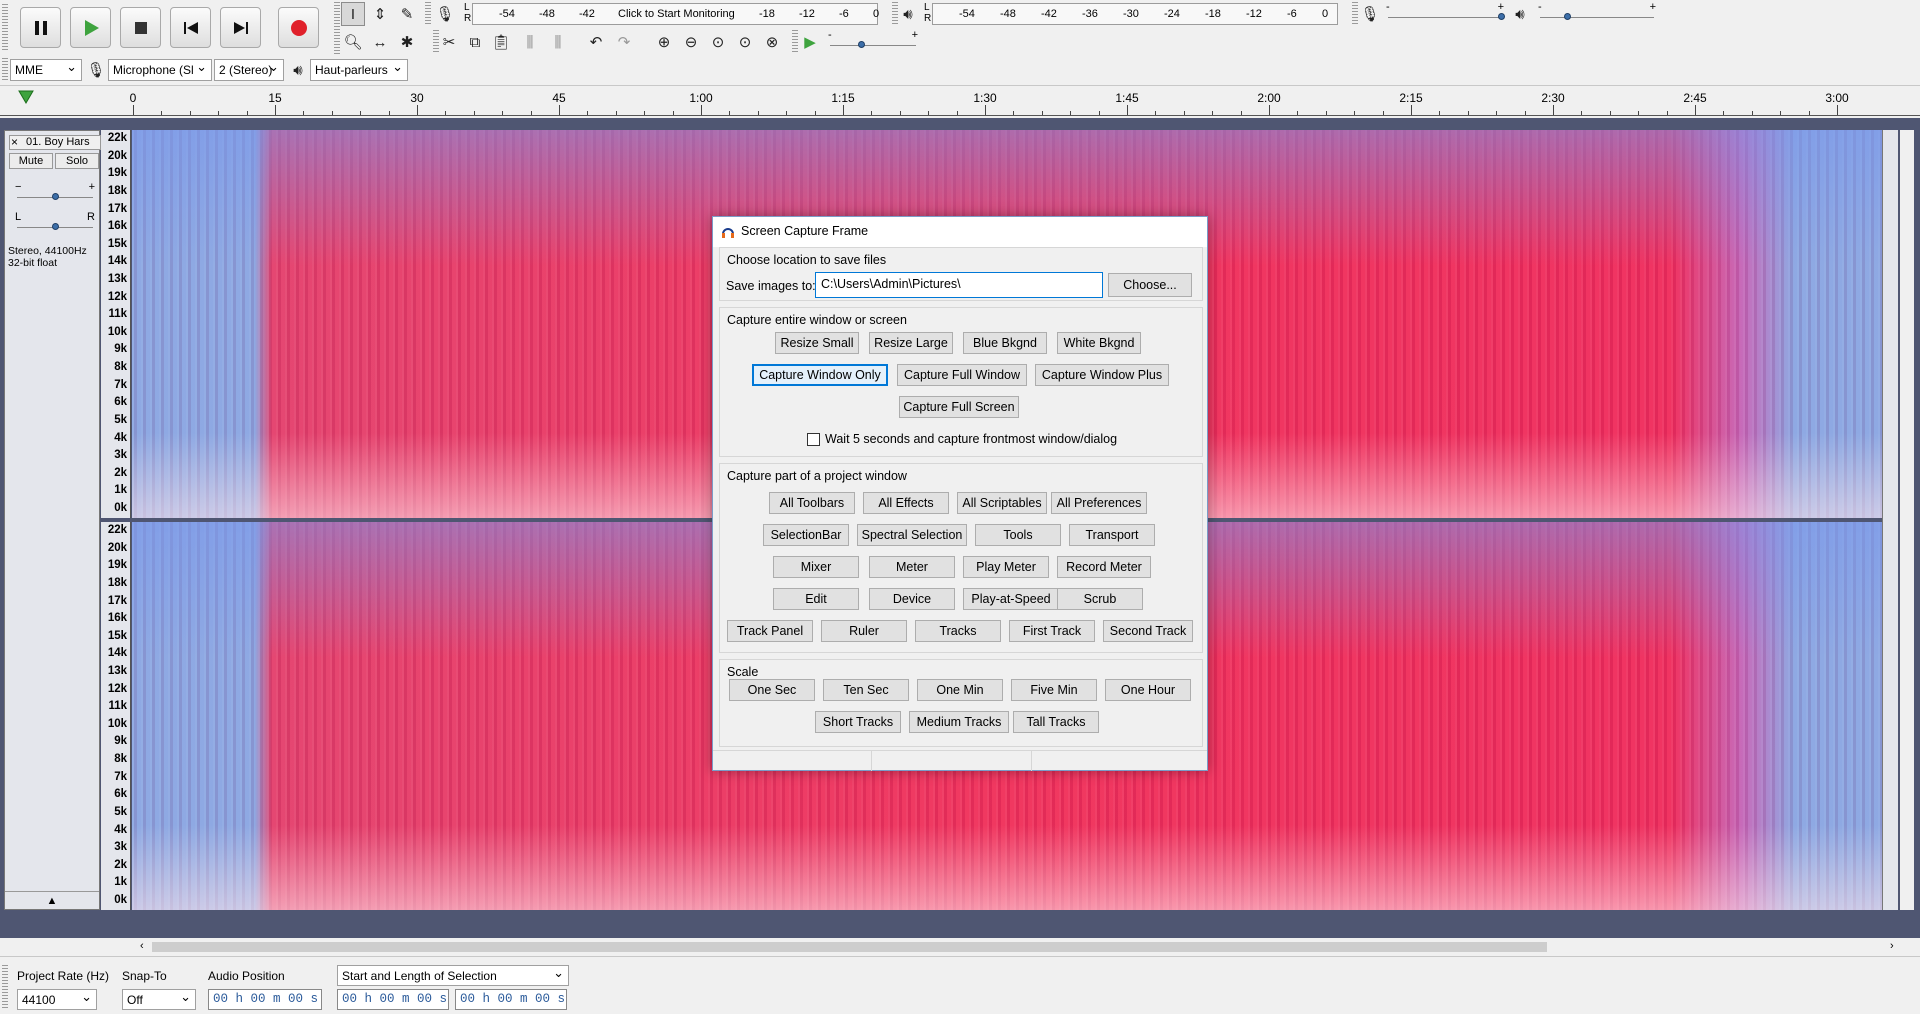  What do you see at coordinates (1052, 631) in the screenshot?
I see `first-track-capture-button: First Track` at bounding box center [1052, 631].